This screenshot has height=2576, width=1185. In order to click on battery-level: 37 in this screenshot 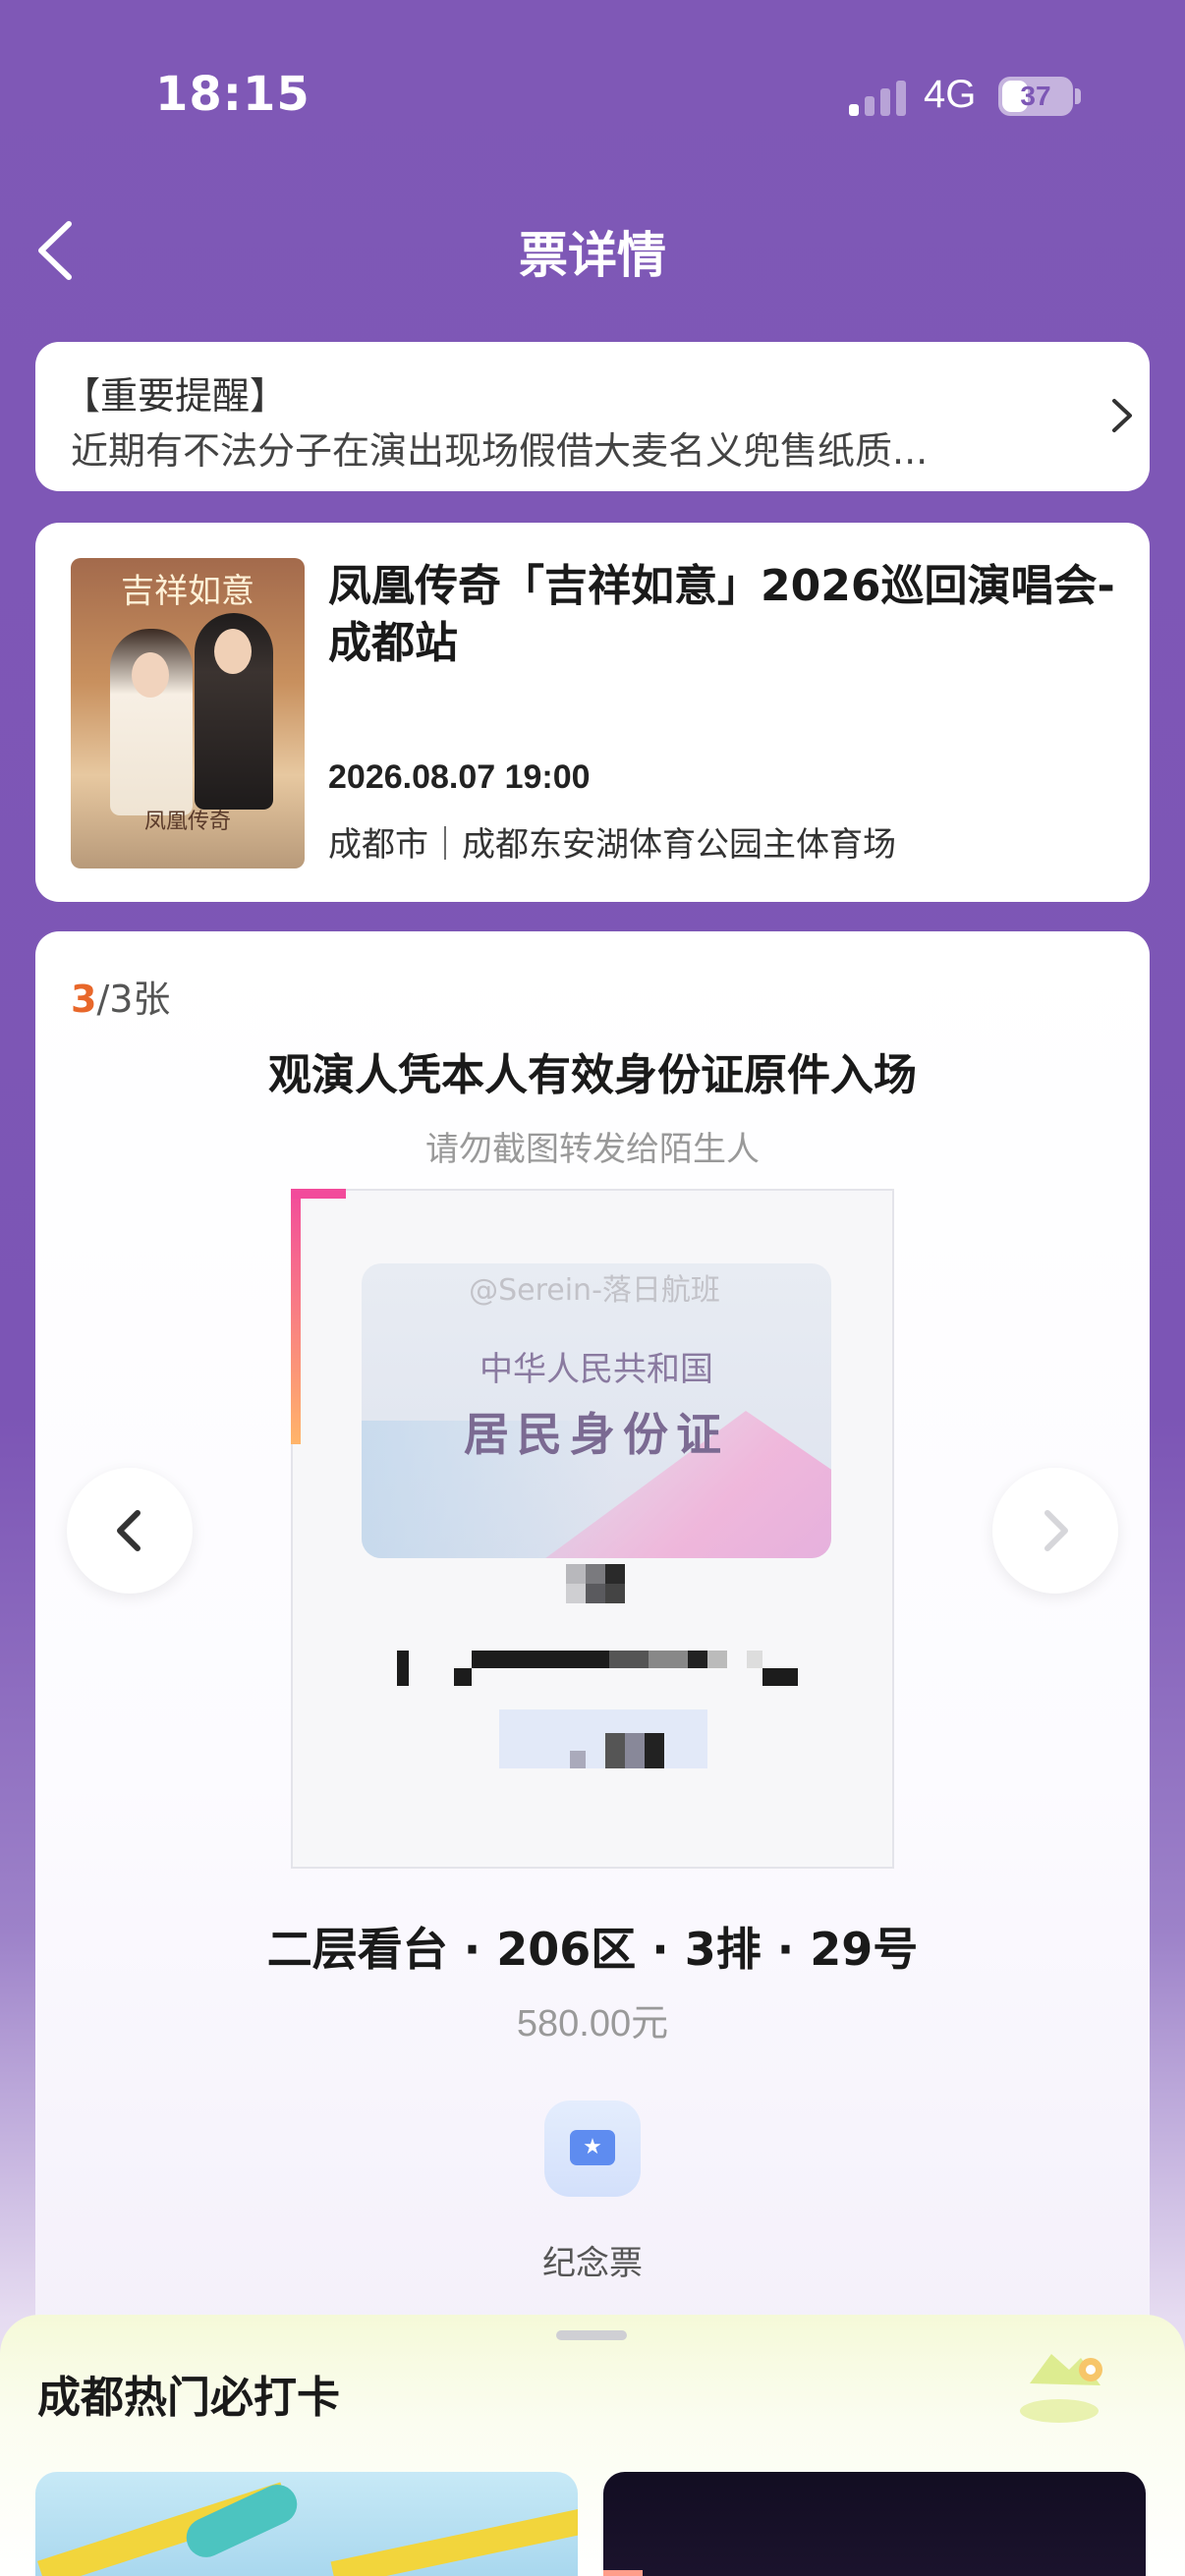, I will do `click(1035, 96)`.